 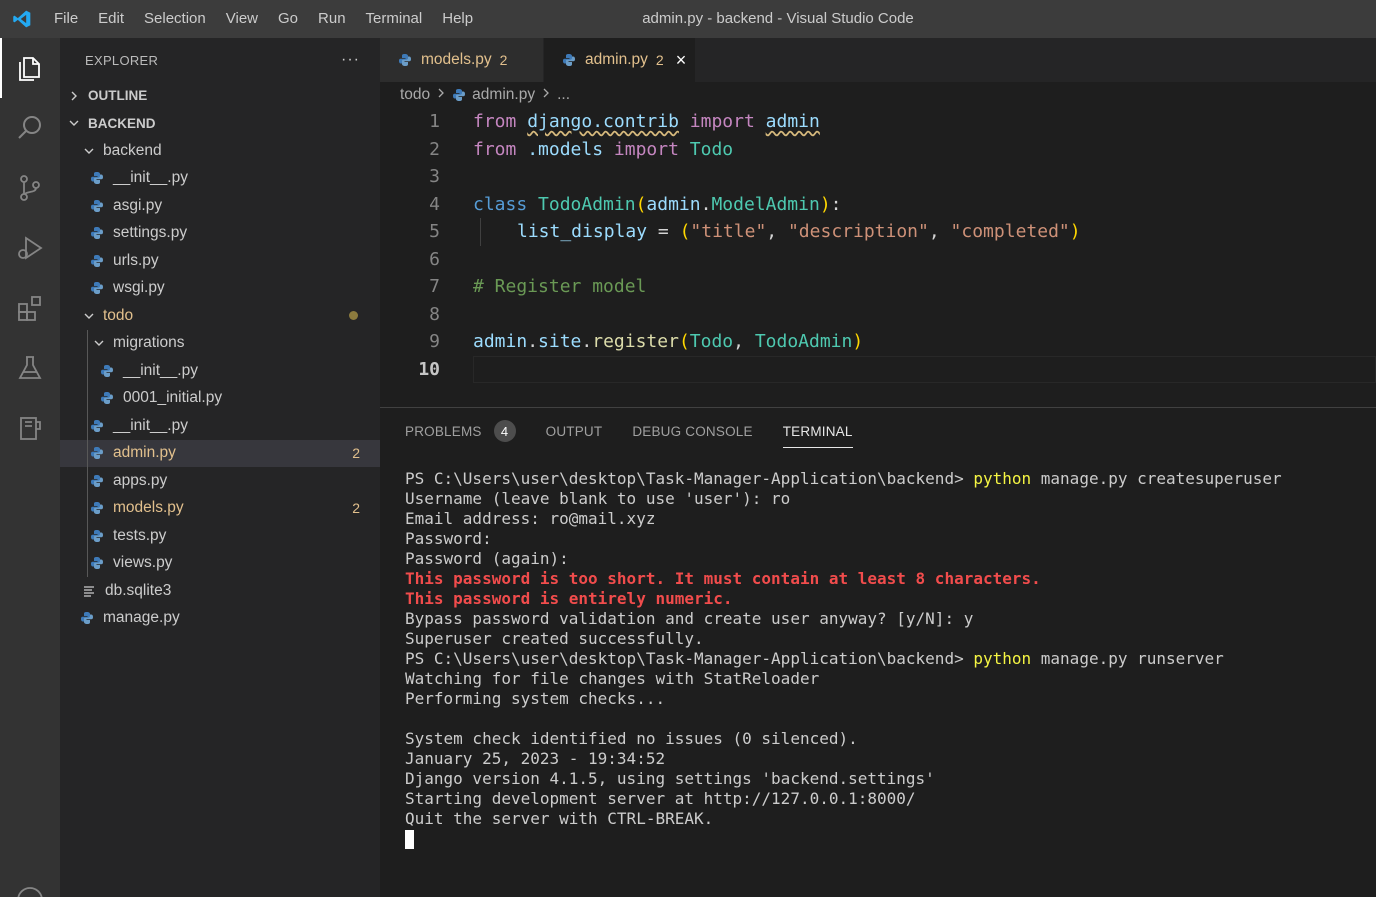 I want to click on editor-tabs: models.py 2 admin.py 2 ×, so click(x=878, y=60).